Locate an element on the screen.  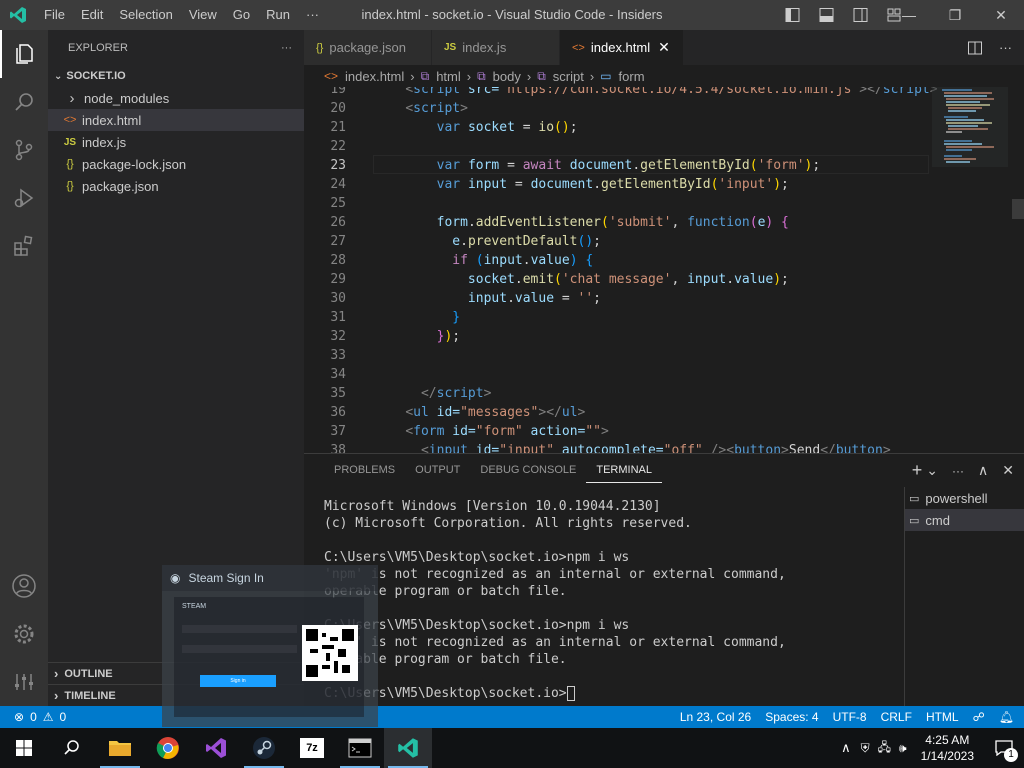
tab-debug-console: DEBUG CONSOLE is located at coordinates (528, 470).